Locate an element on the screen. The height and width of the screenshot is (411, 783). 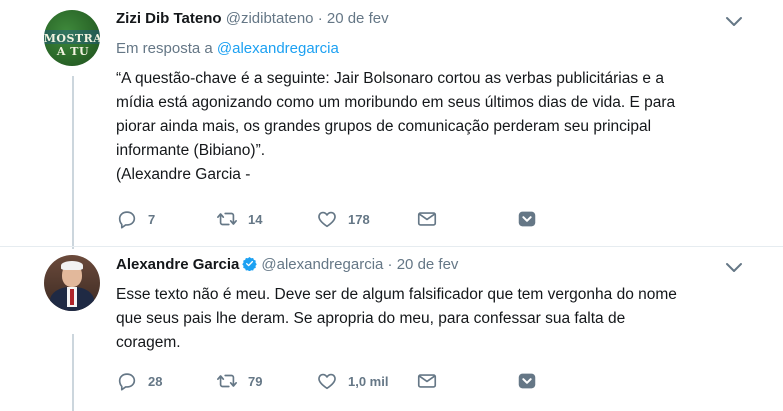
thread-connector-line-bottom is located at coordinates (73, 372).